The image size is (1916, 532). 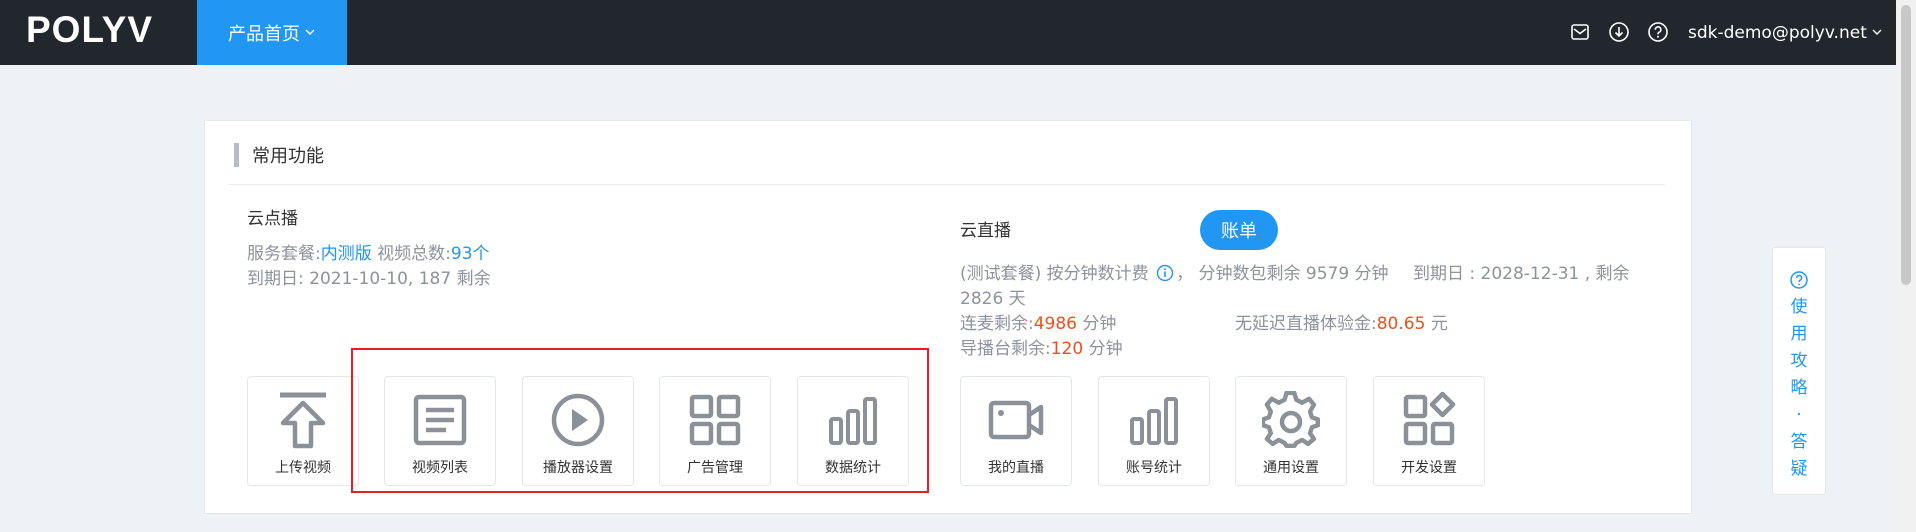 What do you see at coordinates (1291, 468) in the screenshot?
I see `tile-label: 通用设置` at bounding box center [1291, 468].